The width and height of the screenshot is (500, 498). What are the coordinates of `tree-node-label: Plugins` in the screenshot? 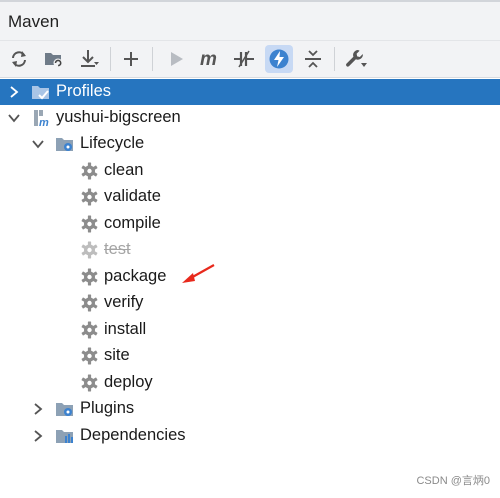 It's located at (107, 408).